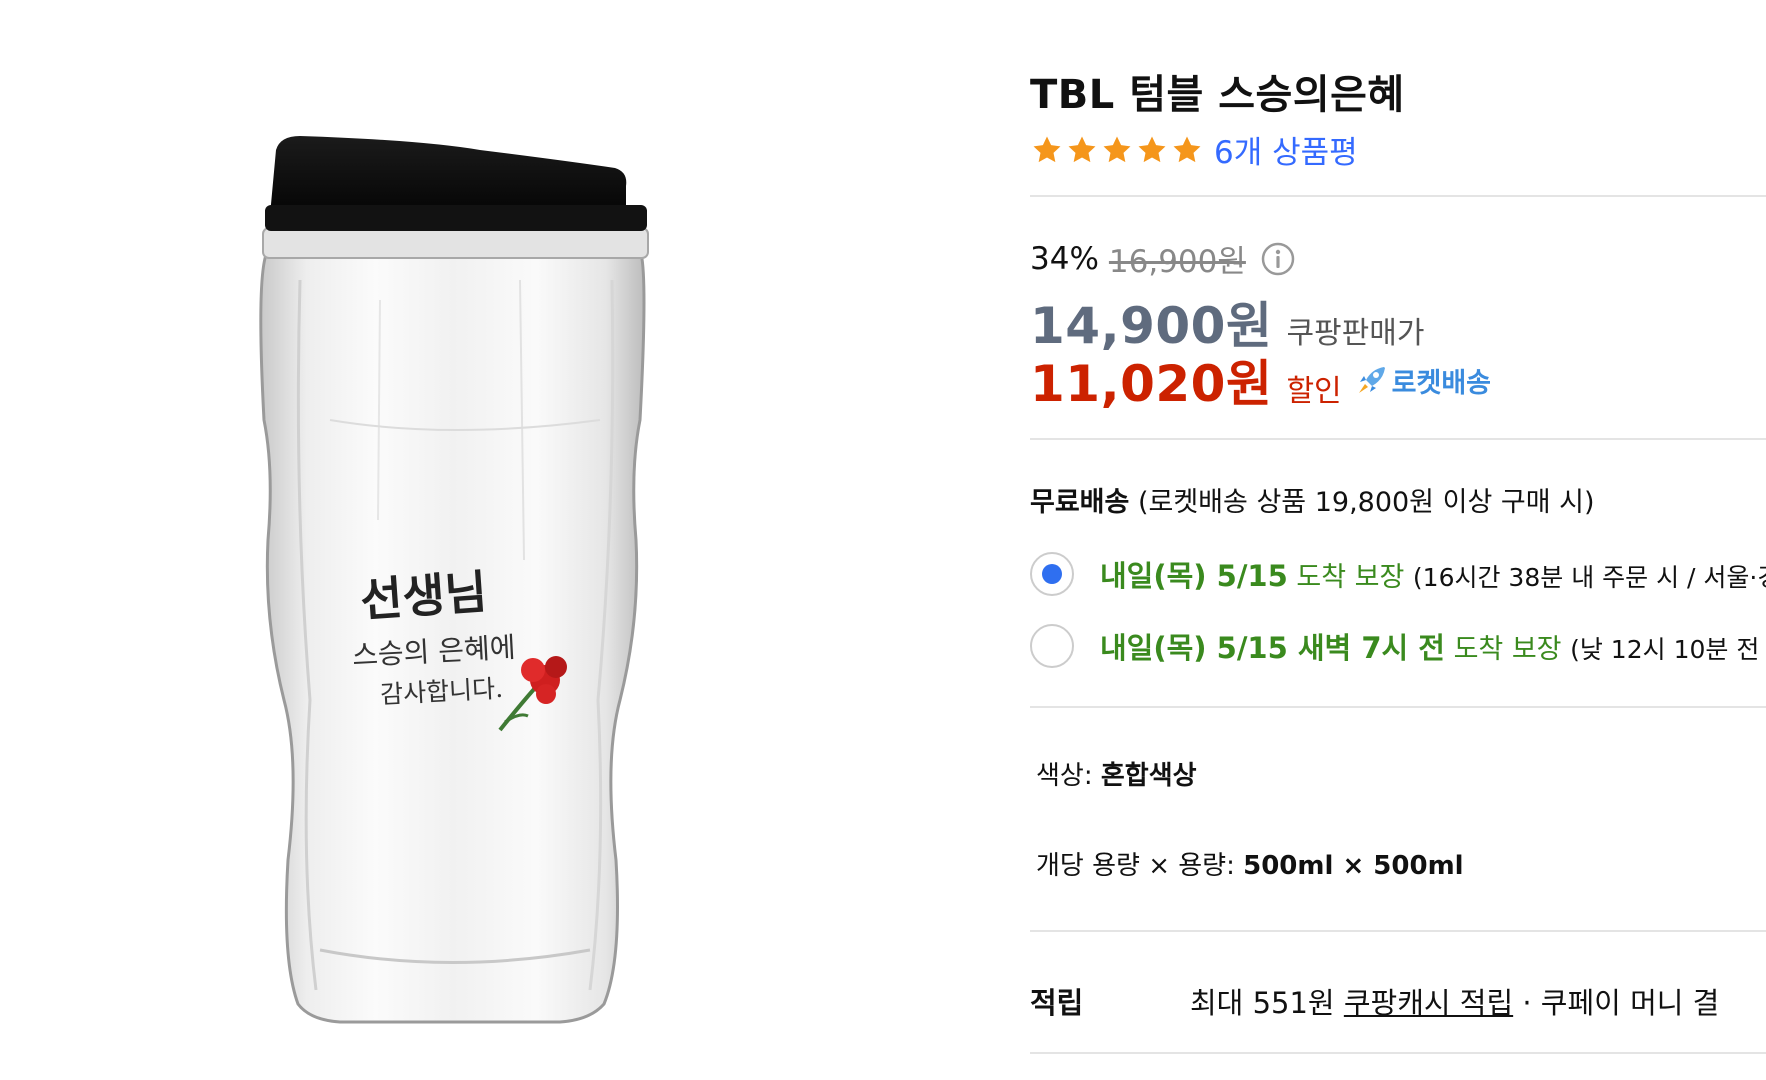 Image resolution: width=1766 pixels, height=1080 pixels. I want to click on info-circle-icon, so click(1278, 259).